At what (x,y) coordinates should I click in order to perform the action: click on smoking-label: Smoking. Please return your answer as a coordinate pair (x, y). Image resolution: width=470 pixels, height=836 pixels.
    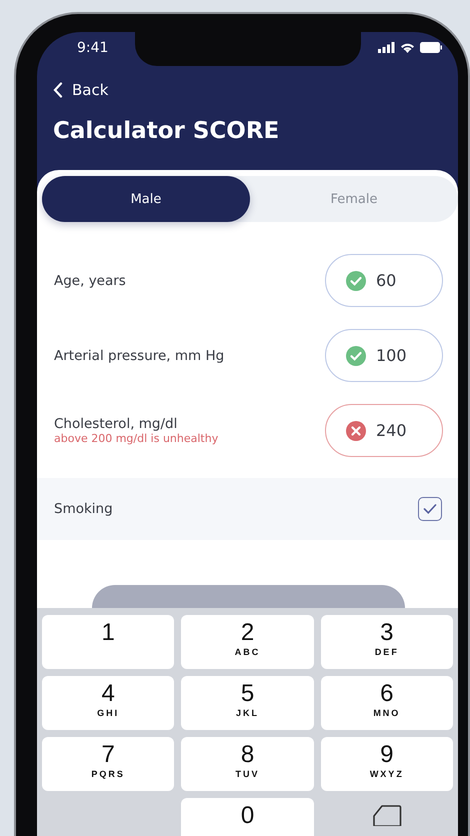
    Looking at the image, I should click on (83, 509).